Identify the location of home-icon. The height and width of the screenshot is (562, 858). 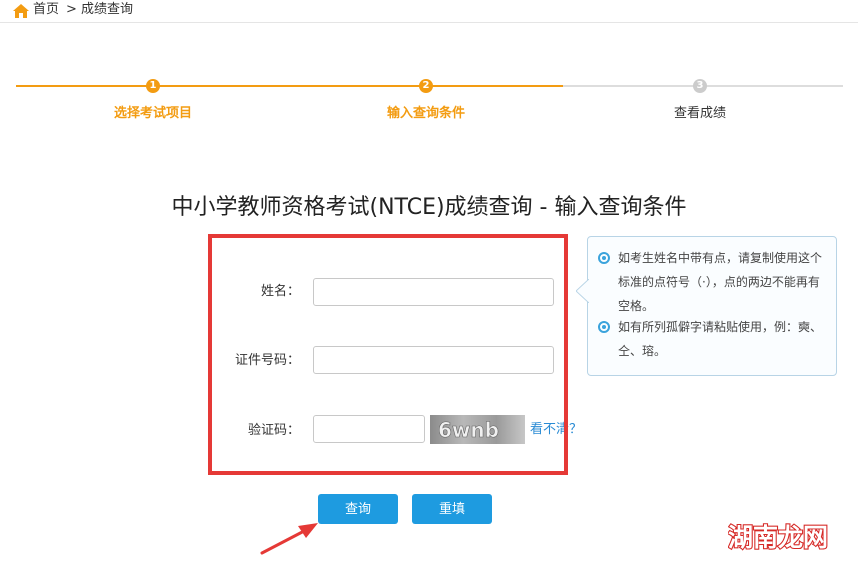
(21, 11).